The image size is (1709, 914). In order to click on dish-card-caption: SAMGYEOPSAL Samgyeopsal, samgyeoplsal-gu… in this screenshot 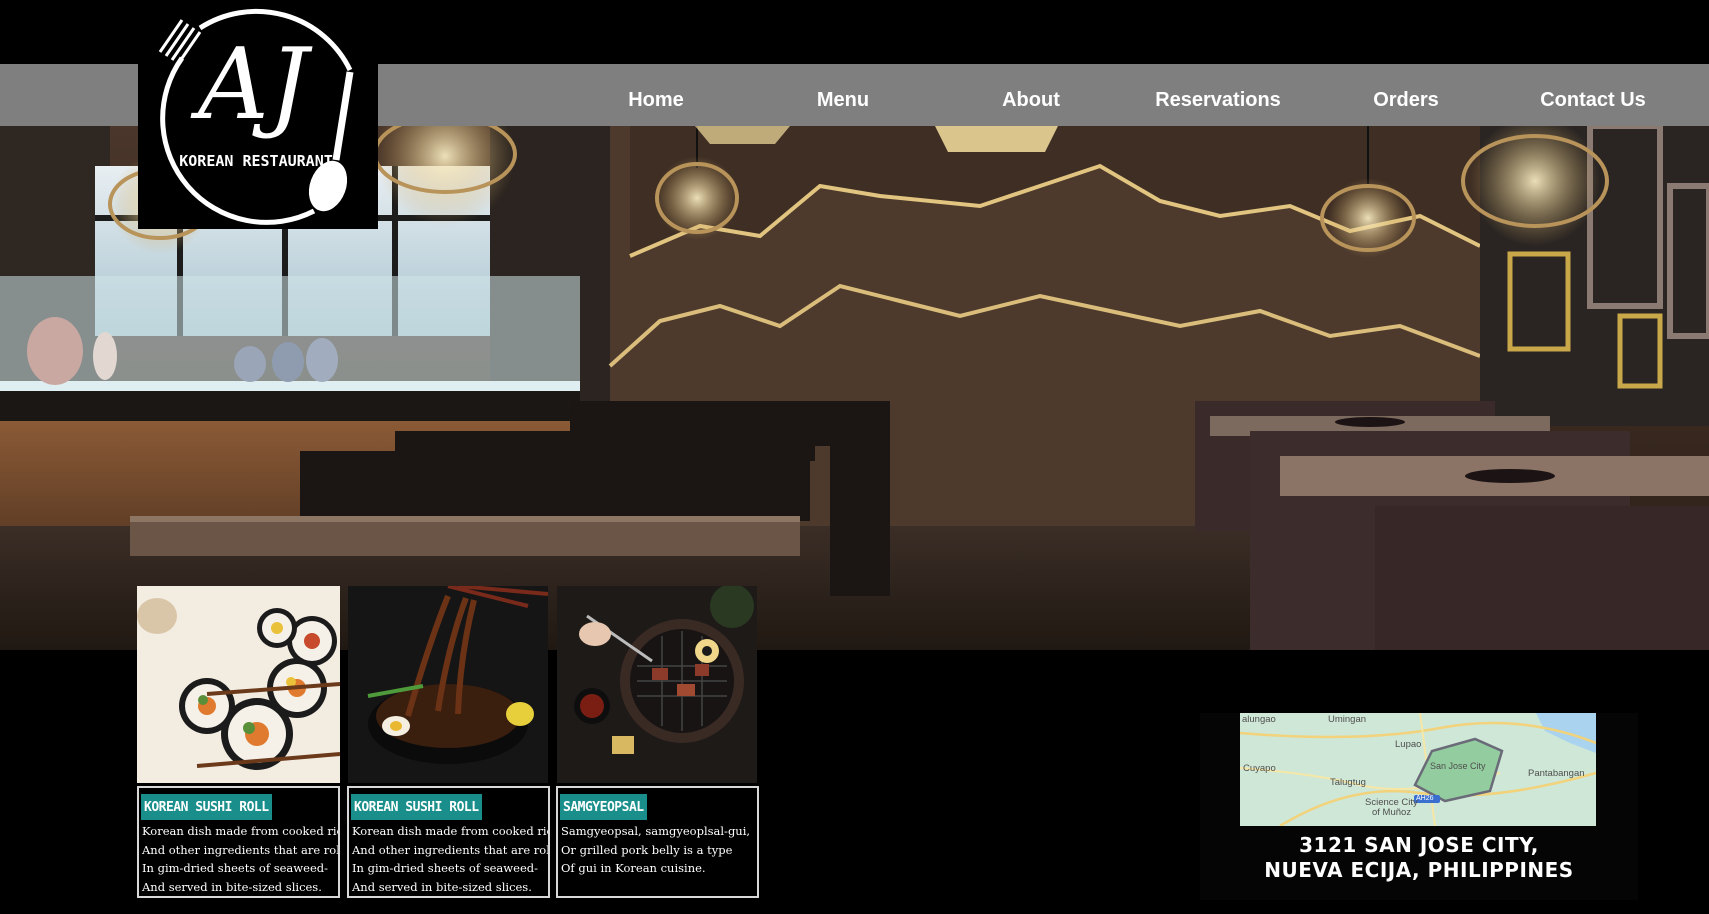, I will do `click(657, 842)`.